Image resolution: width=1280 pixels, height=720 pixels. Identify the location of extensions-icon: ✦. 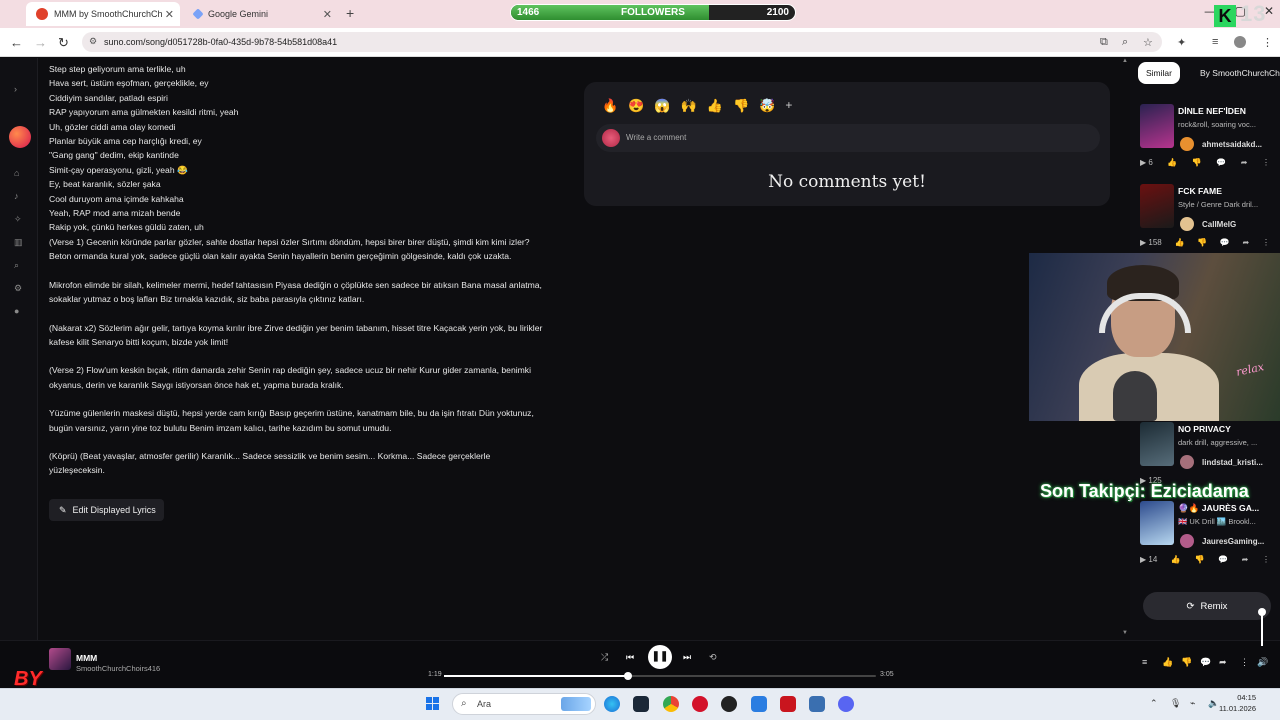
(1181, 42).